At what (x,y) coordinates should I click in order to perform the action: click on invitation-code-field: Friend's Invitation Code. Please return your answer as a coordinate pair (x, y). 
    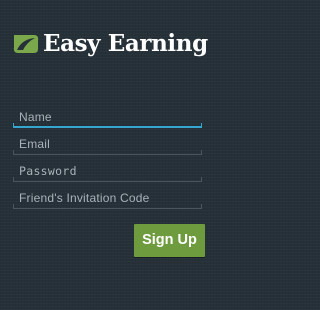
    Looking at the image, I should click on (107, 200).